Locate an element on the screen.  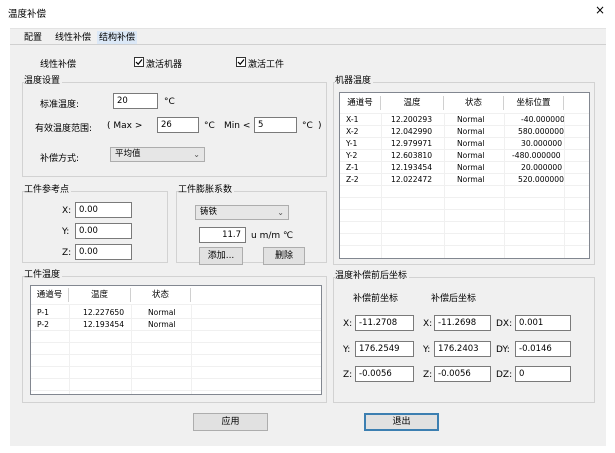
delete-material-button: 删除 is located at coordinates (284, 256).